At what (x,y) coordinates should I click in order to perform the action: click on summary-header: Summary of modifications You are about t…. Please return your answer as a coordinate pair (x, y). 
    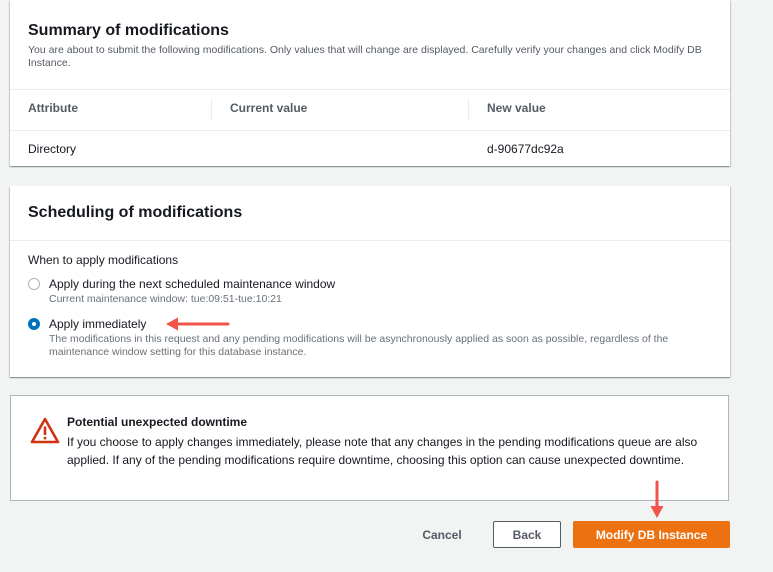
    Looking at the image, I should click on (370, 45).